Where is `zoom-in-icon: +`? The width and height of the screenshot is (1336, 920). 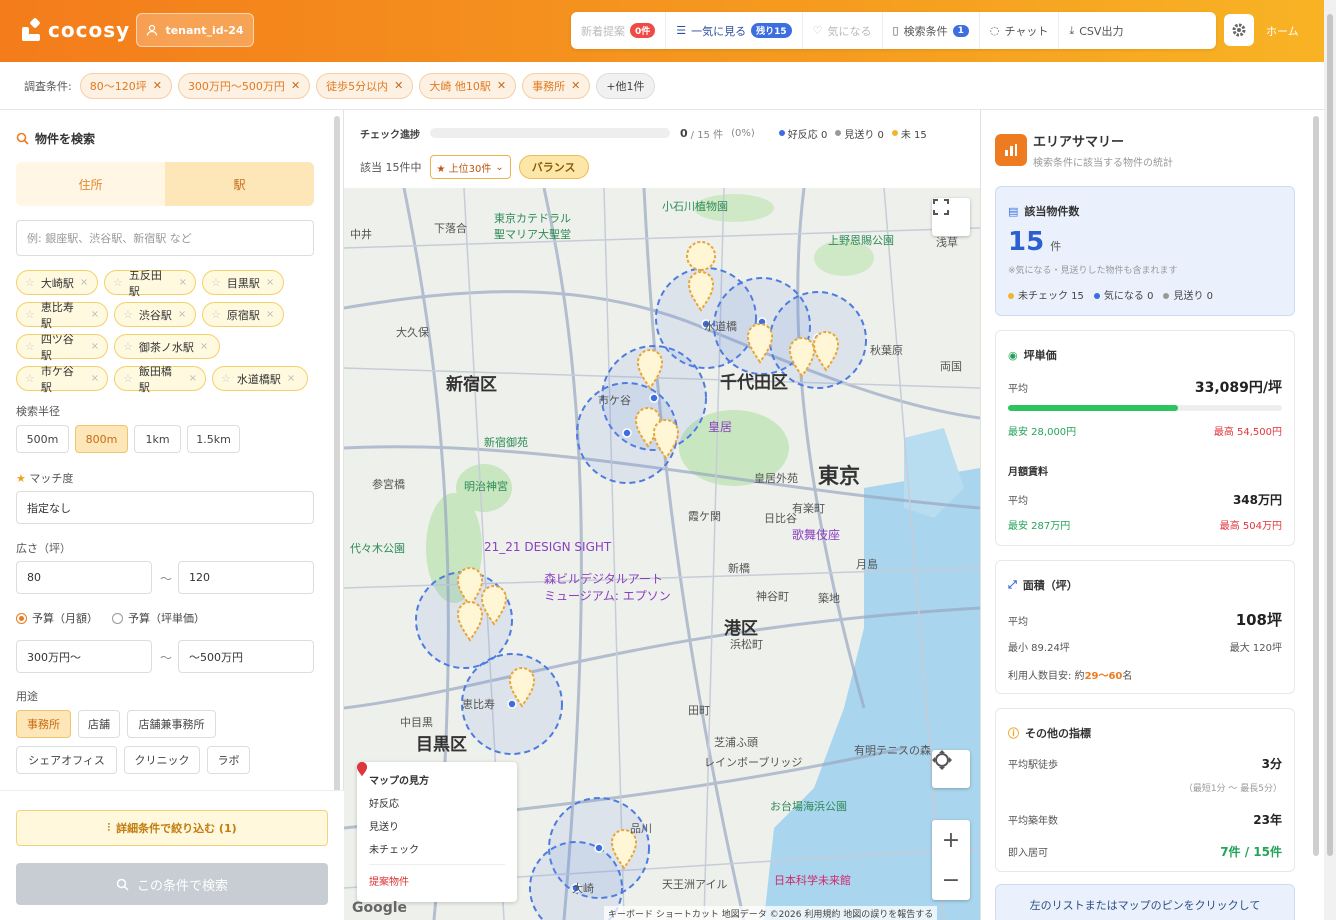 zoom-in-icon: + is located at coordinates (951, 840).